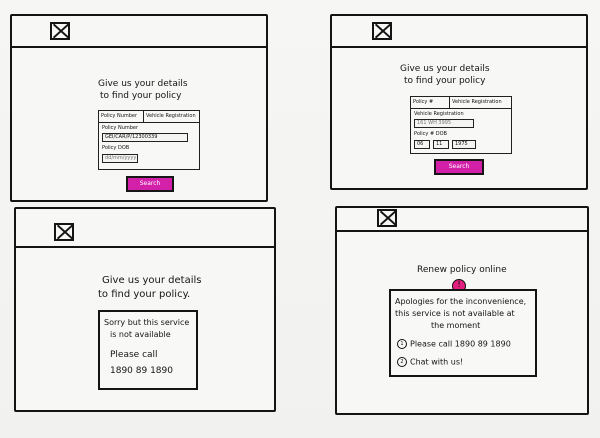 Image resolution: width=600 pixels, height=438 pixels. Describe the element at coordinates (439, 114) in the screenshot. I see `vehicle-registration-label: Vehicle Registration` at that location.